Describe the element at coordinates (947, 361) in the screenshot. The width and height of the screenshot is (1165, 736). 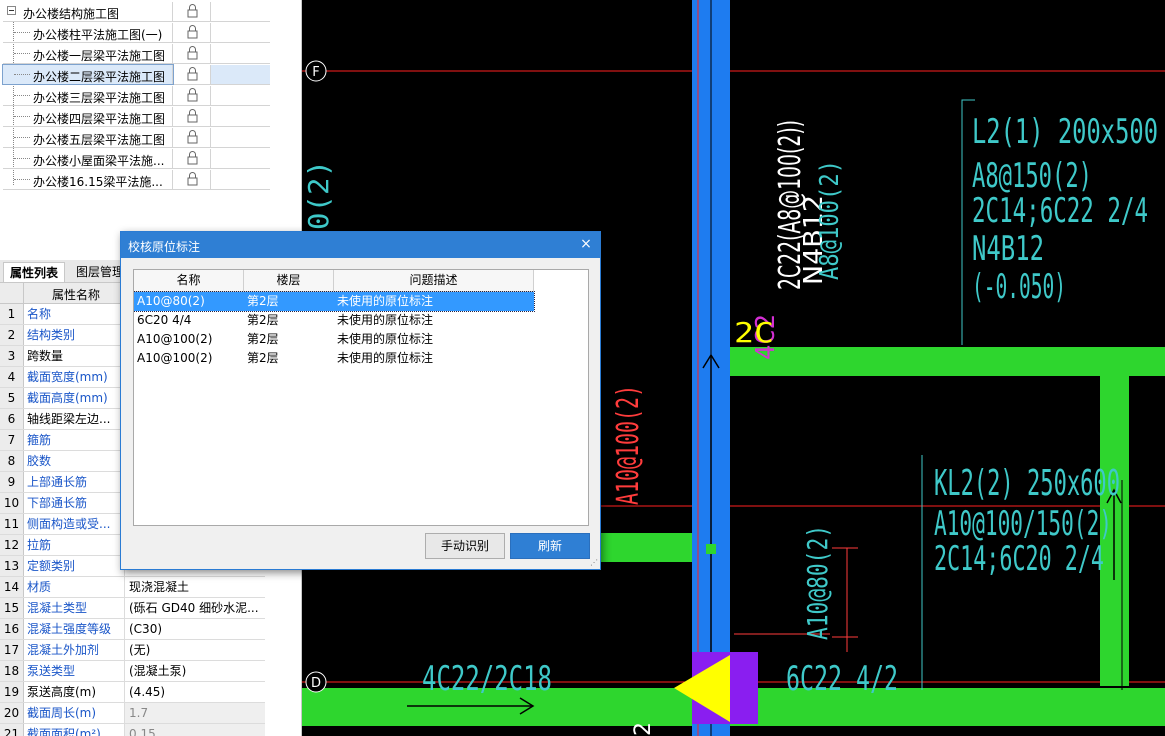
I see `beam-upper` at that location.